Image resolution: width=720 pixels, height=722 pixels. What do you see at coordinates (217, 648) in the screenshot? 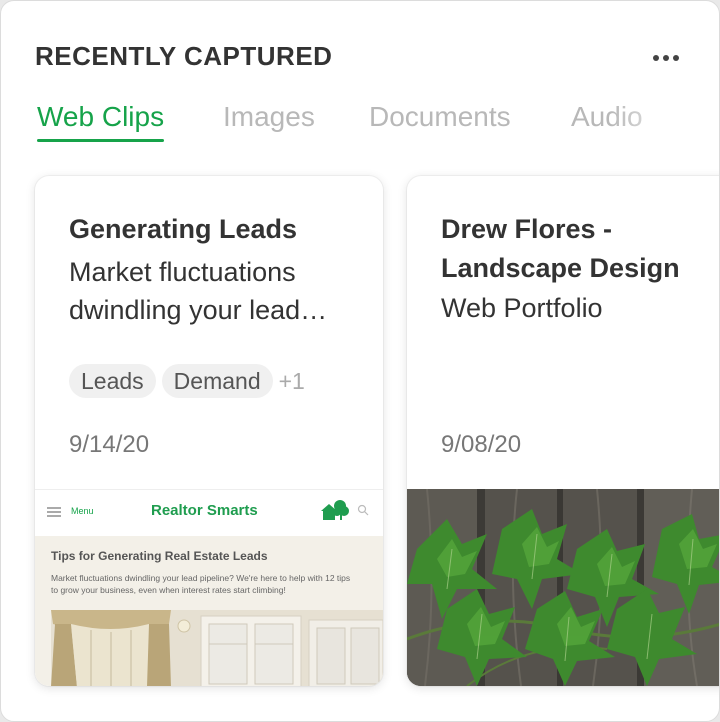
I see `interior-room-photo` at bounding box center [217, 648].